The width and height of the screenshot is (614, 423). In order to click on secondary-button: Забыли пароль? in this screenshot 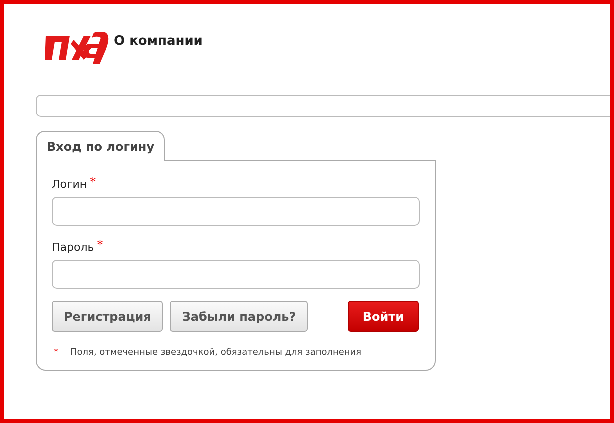, I will do `click(239, 316)`.